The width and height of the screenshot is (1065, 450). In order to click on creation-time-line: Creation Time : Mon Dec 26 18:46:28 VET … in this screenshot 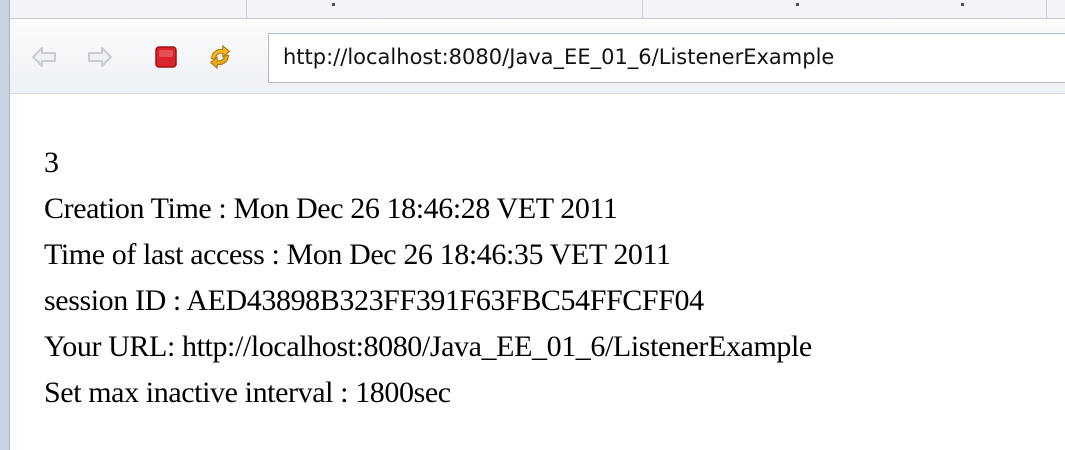, I will do `click(331, 208)`.